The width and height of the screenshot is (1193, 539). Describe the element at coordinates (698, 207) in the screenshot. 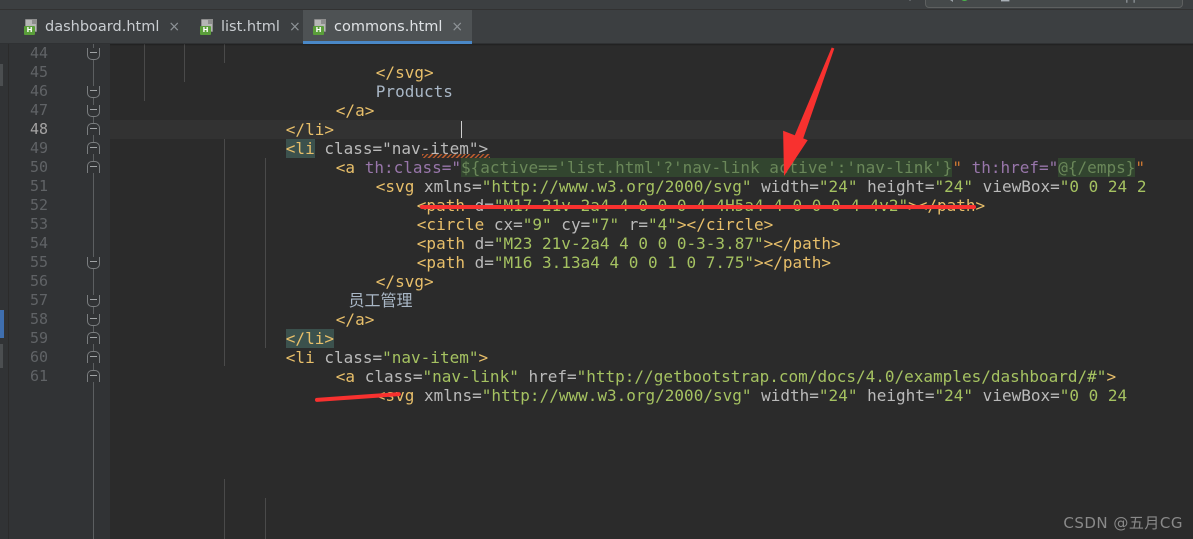

I see `red-underline-expression` at that location.